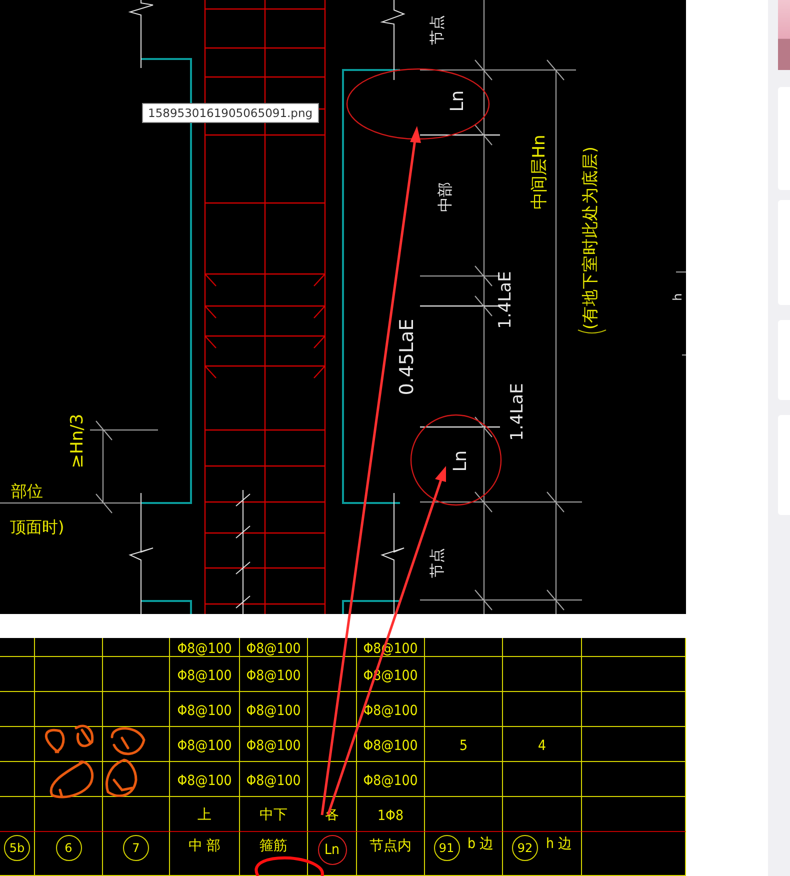  Describe the element at coordinates (27, 490) in the screenshot. I see `drawing-label: 部位` at that location.